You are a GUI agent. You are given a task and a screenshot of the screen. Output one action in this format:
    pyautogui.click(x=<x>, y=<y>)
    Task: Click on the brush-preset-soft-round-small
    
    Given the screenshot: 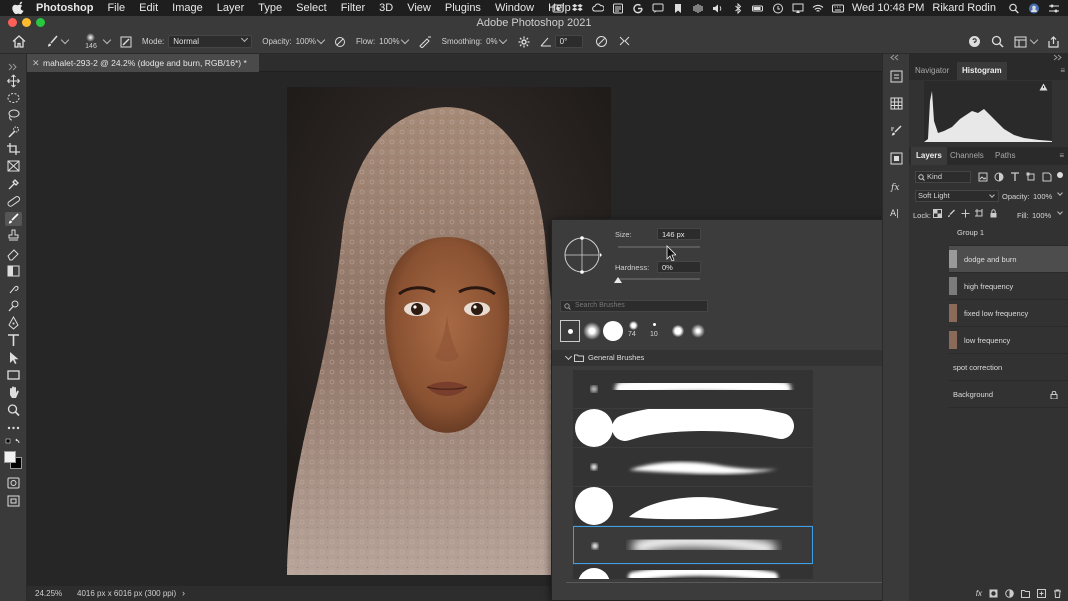 What is the action you would take?
    pyautogui.click(x=693, y=389)
    